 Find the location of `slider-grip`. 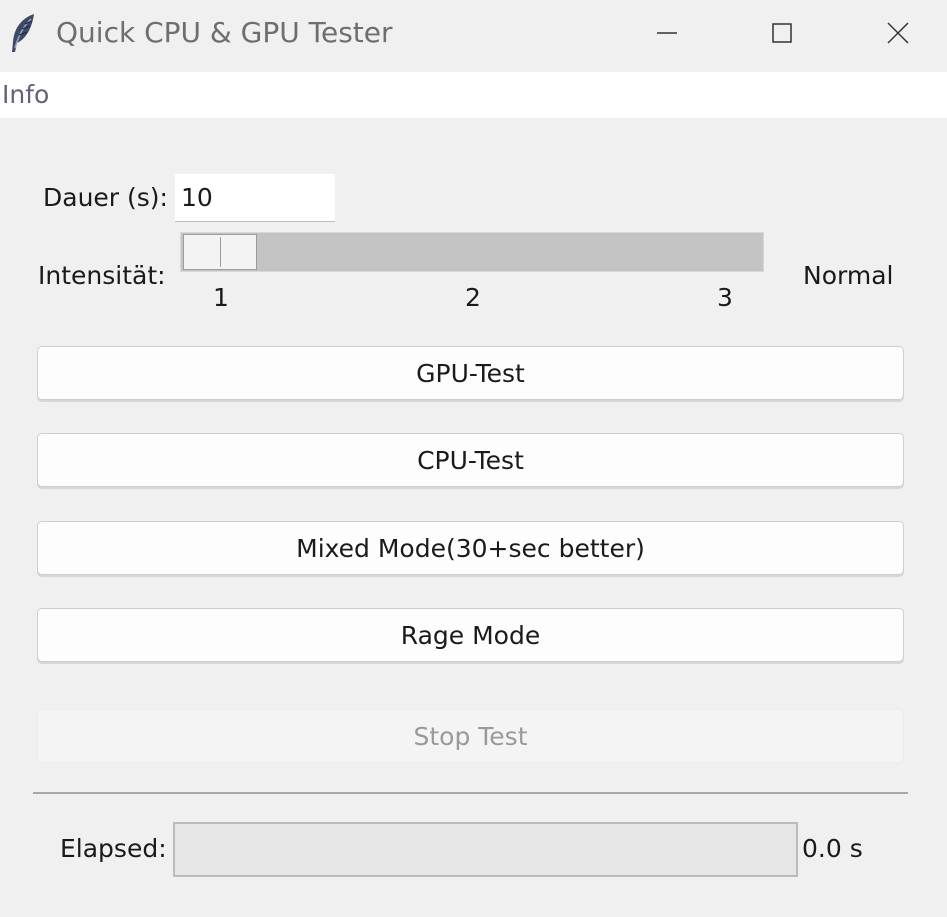

slider-grip is located at coordinates (220, 252).